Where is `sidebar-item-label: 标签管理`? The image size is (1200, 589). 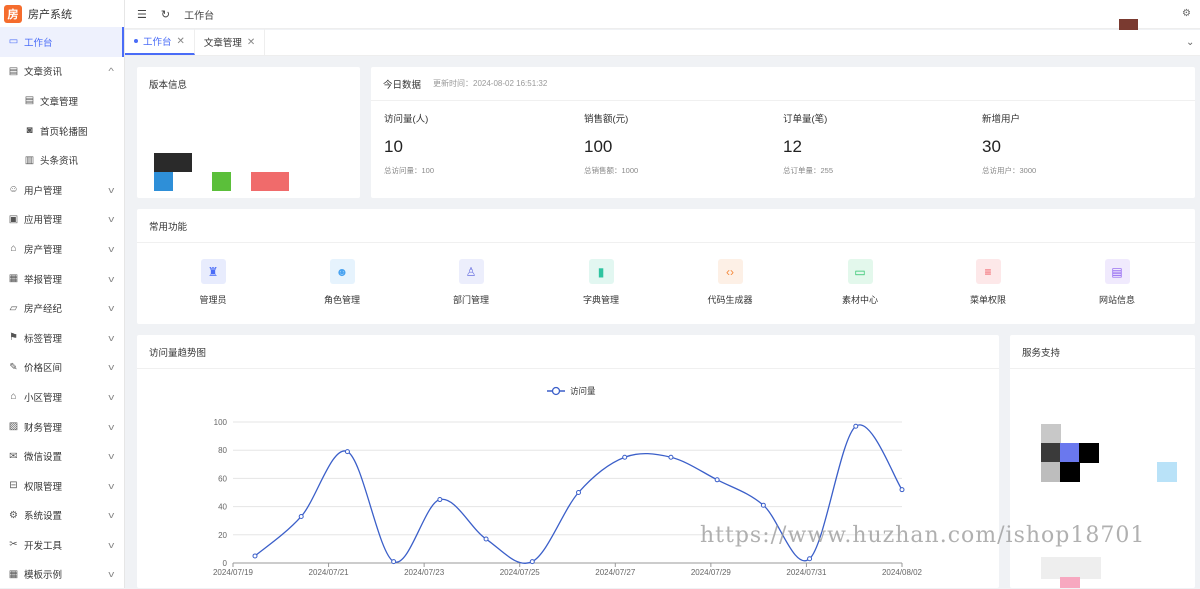
sidebar-item-label: 标签管理 is located at coordinates (43, 339).